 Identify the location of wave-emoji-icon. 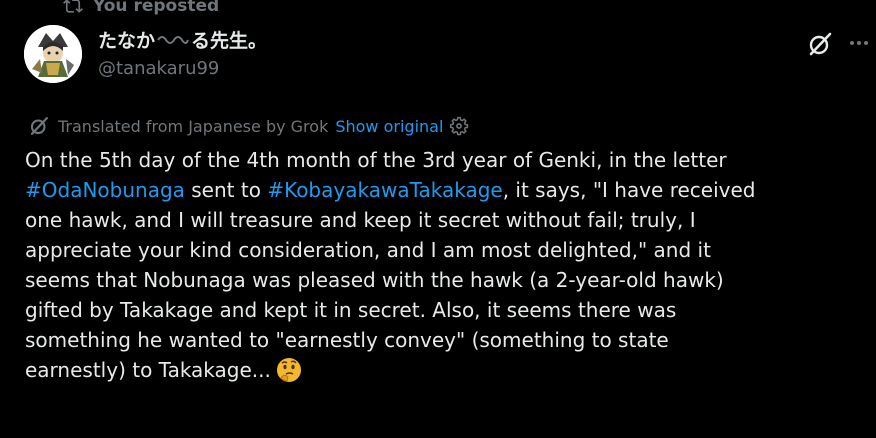
(173, 41).